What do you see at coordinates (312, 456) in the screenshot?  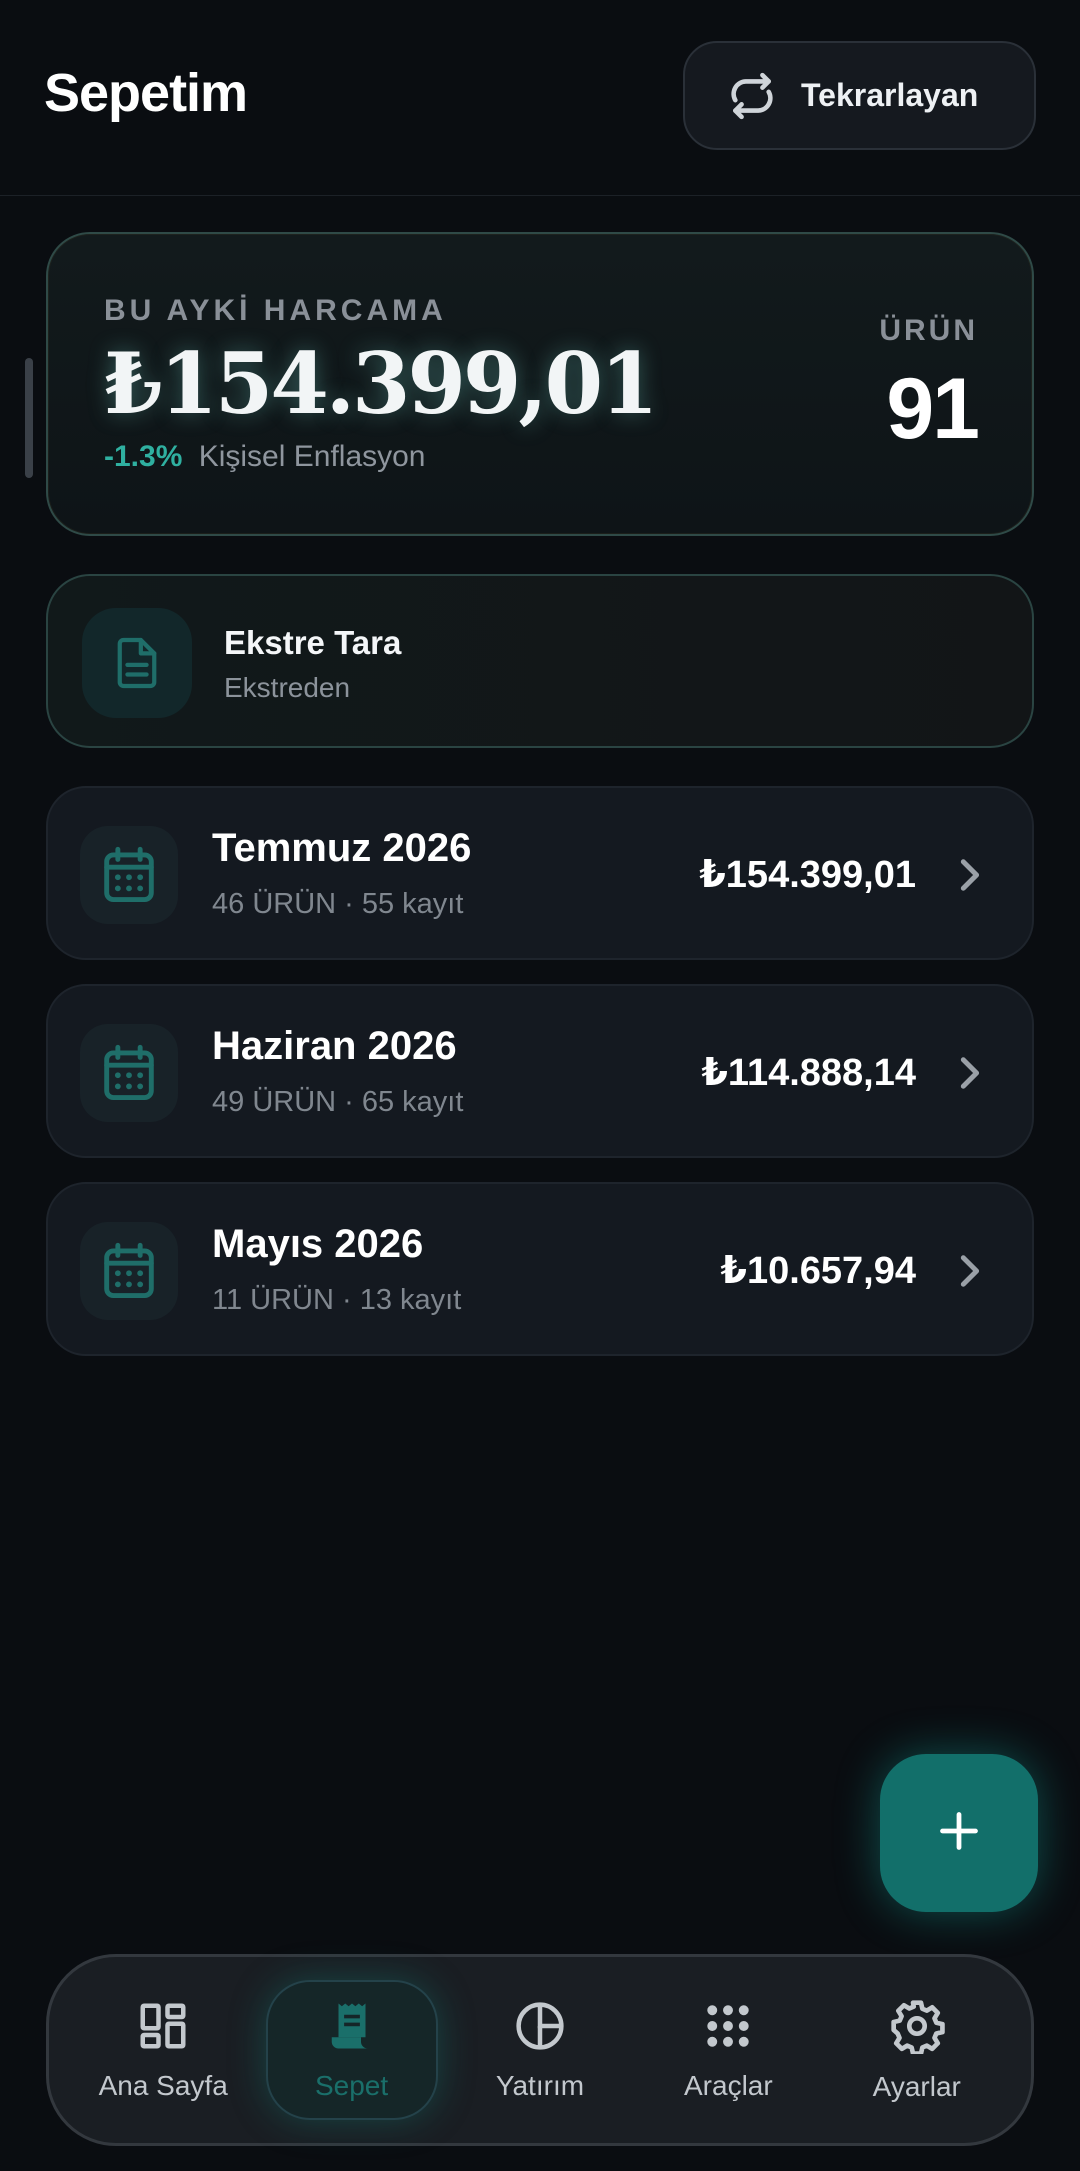 I see `inflation-label: Kişisel Enflasyon` at bounding box center [312, 456].